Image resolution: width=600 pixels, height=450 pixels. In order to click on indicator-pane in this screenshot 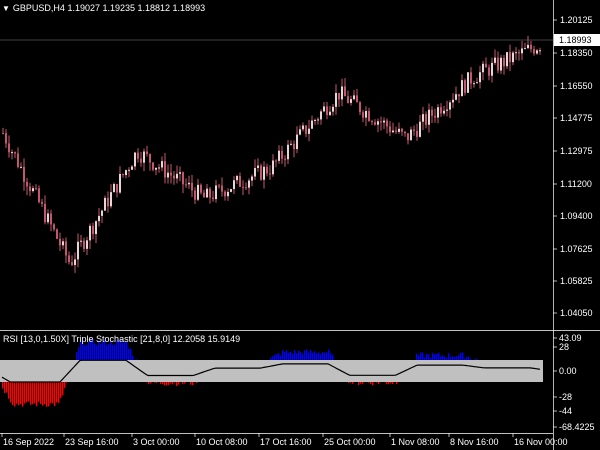, I will do `click(271, 373)`.